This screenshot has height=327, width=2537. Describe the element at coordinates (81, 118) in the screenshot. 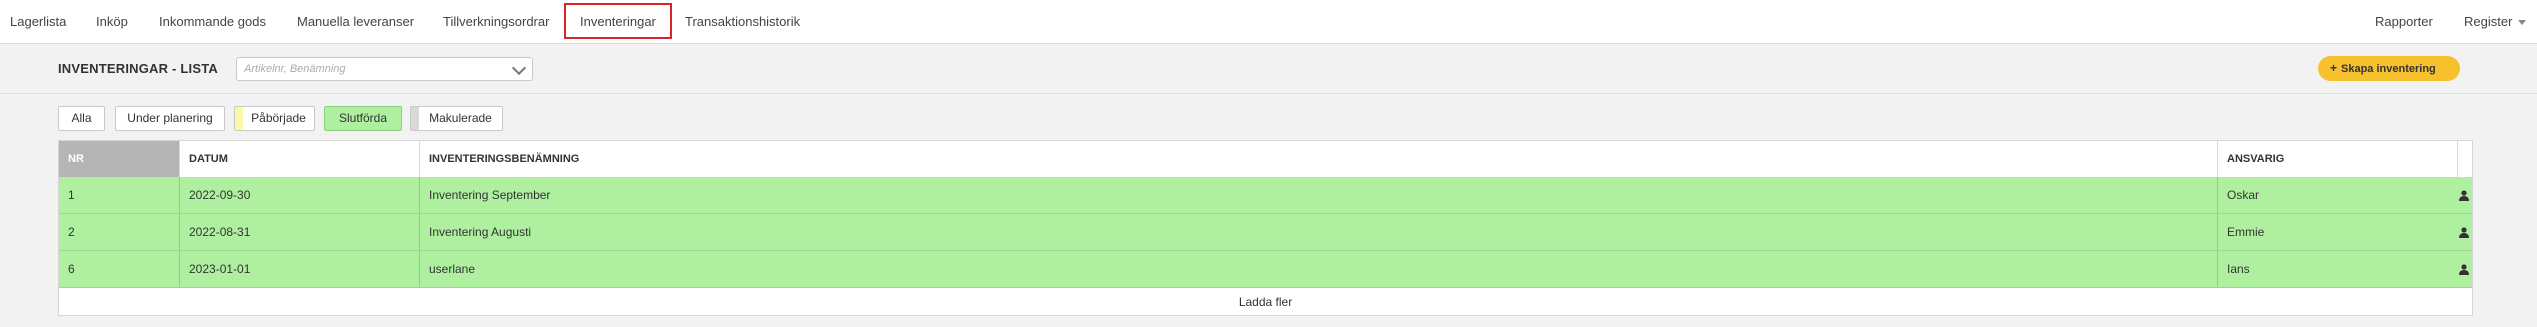

I see `filter-alla: Alla` at that location.